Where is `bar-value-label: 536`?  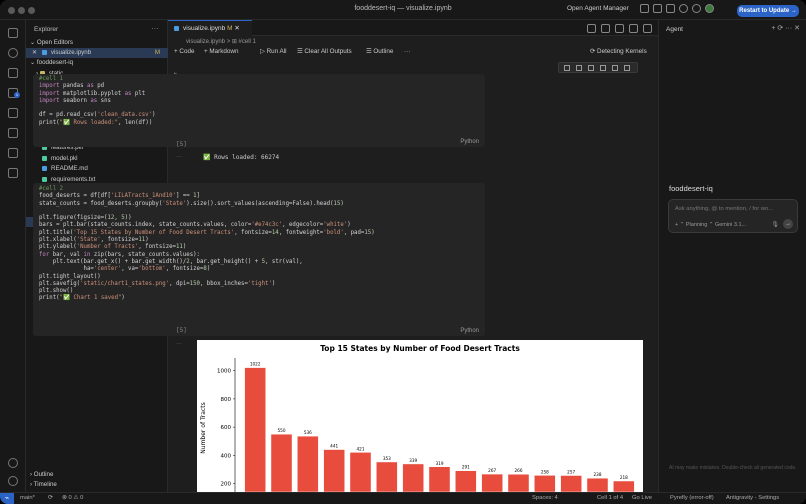
bar-value-label: 536 is located at coordinates (308, 432).